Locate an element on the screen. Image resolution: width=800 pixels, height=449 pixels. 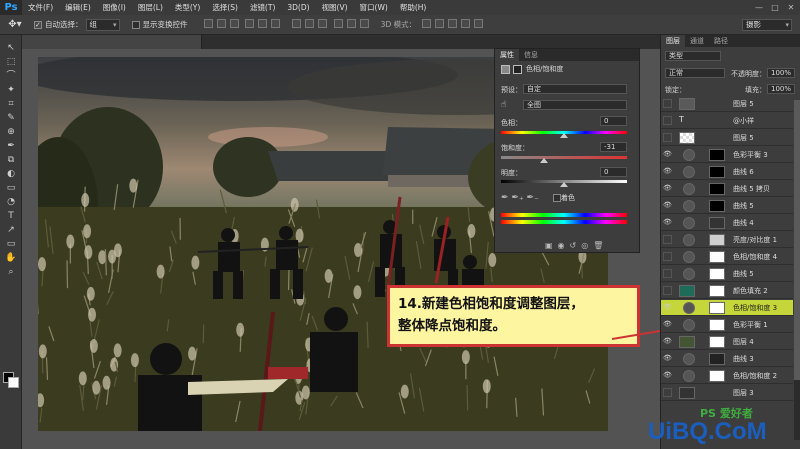
document-tab is located at coordinates (112, 42).